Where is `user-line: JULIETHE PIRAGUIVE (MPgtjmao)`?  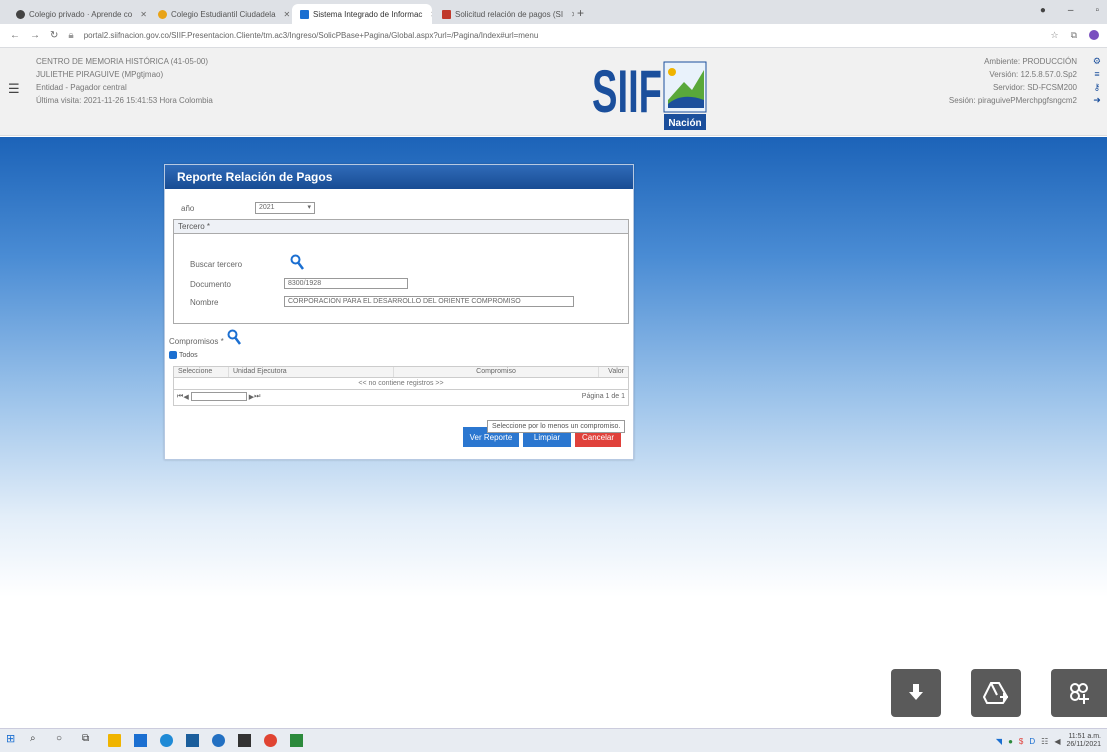 user-line: JULIETHE PIRAGUIVE (MPgtjmao) is located at coordinates (100, 74).